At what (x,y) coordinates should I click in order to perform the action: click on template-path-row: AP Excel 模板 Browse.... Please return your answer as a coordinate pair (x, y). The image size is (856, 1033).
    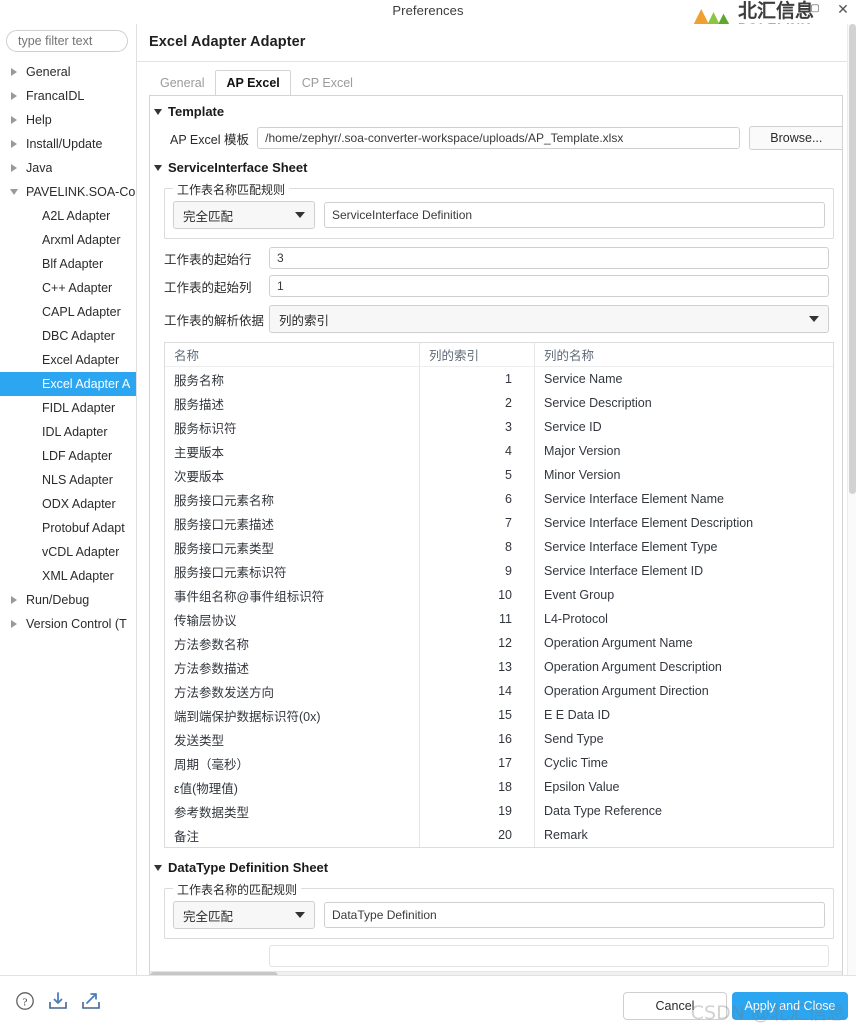
    Looking at the image, I should click on (506, 138).